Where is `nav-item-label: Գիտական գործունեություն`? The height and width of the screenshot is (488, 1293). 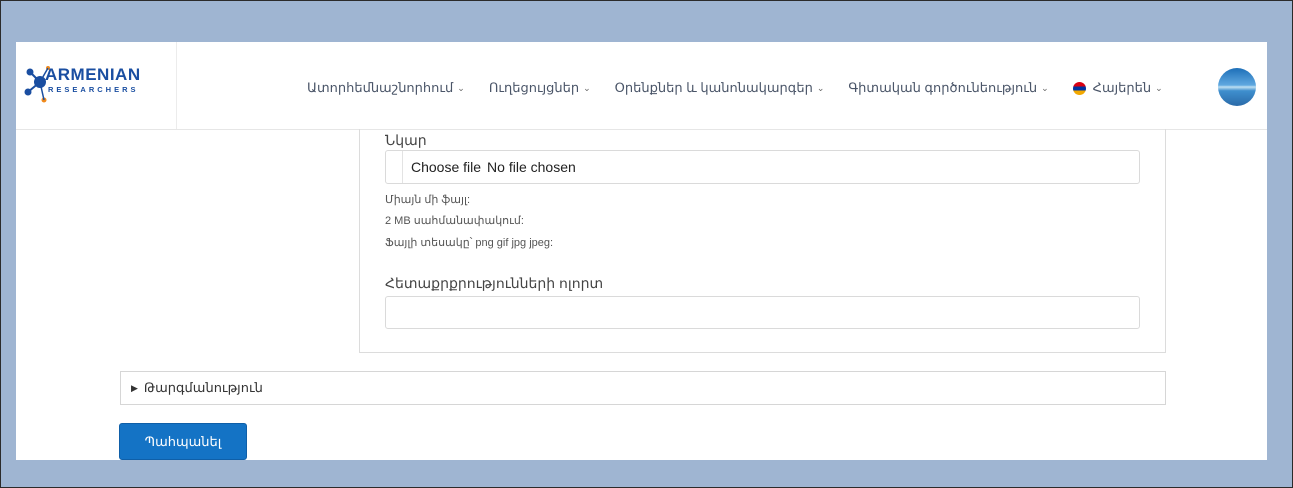
nav-item-label: Գիտական գործունեություն is located at coordinates (943, 87).